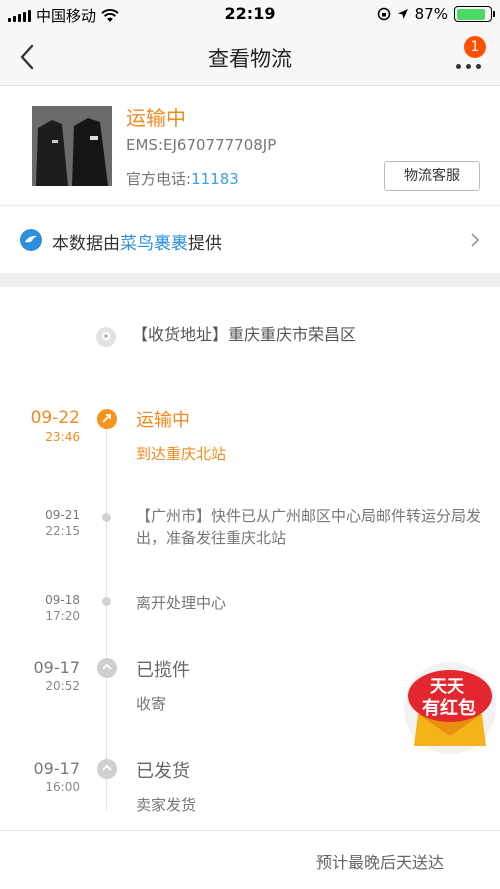 The image size is (500, 889). Describe the element at coordinates (379, 862) in the screenshot. I see `estimated-delivery: 预计最晚后天送达` at that location.